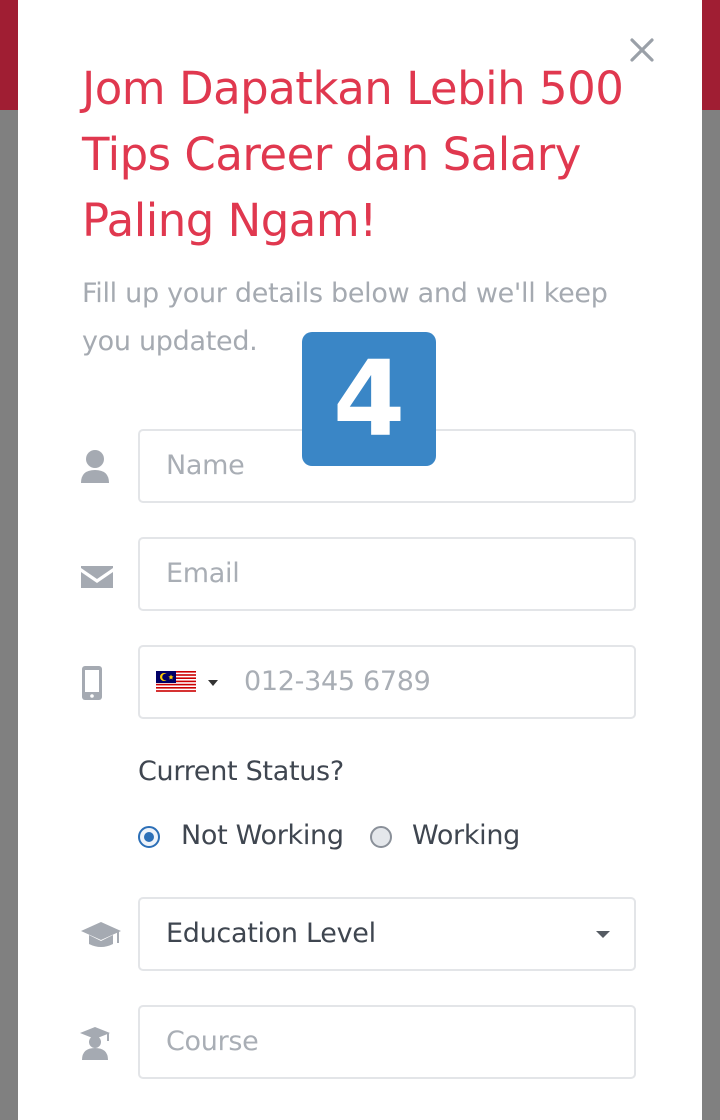 The image size is (720, 1120). What do you see at coordinates (369, 399) in the screenshot?
I see `step-number-badge: 4` at bounding box center [369, 399].